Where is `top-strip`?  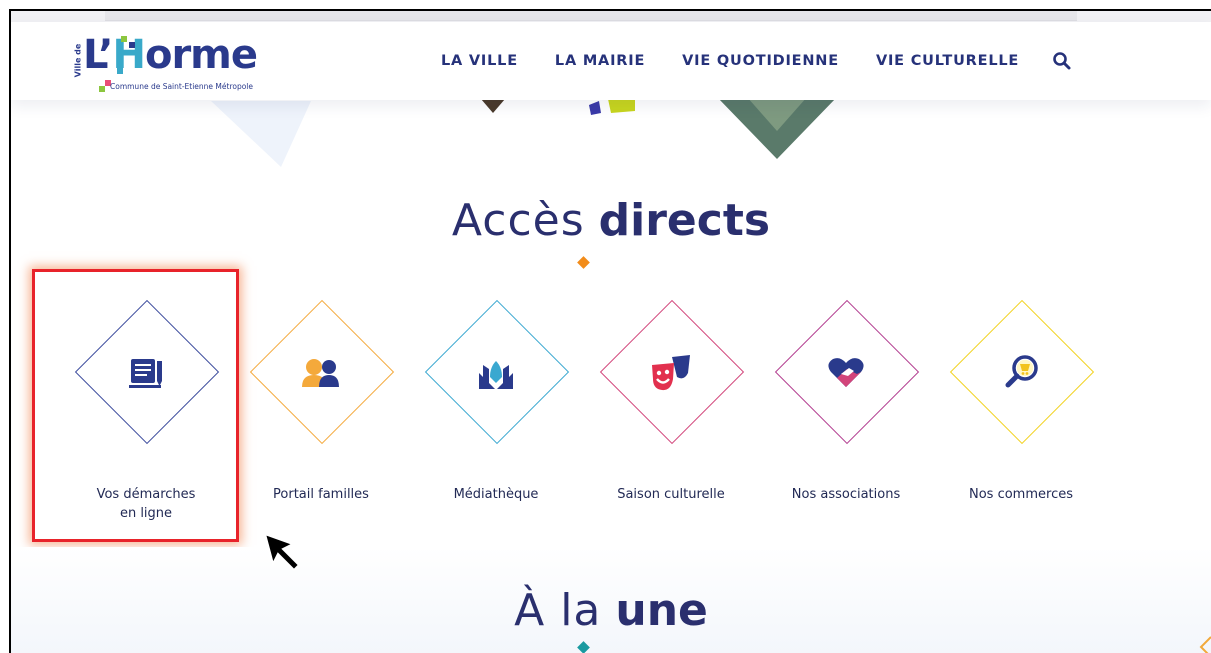 top-strip is located at coordinates (611, 16).